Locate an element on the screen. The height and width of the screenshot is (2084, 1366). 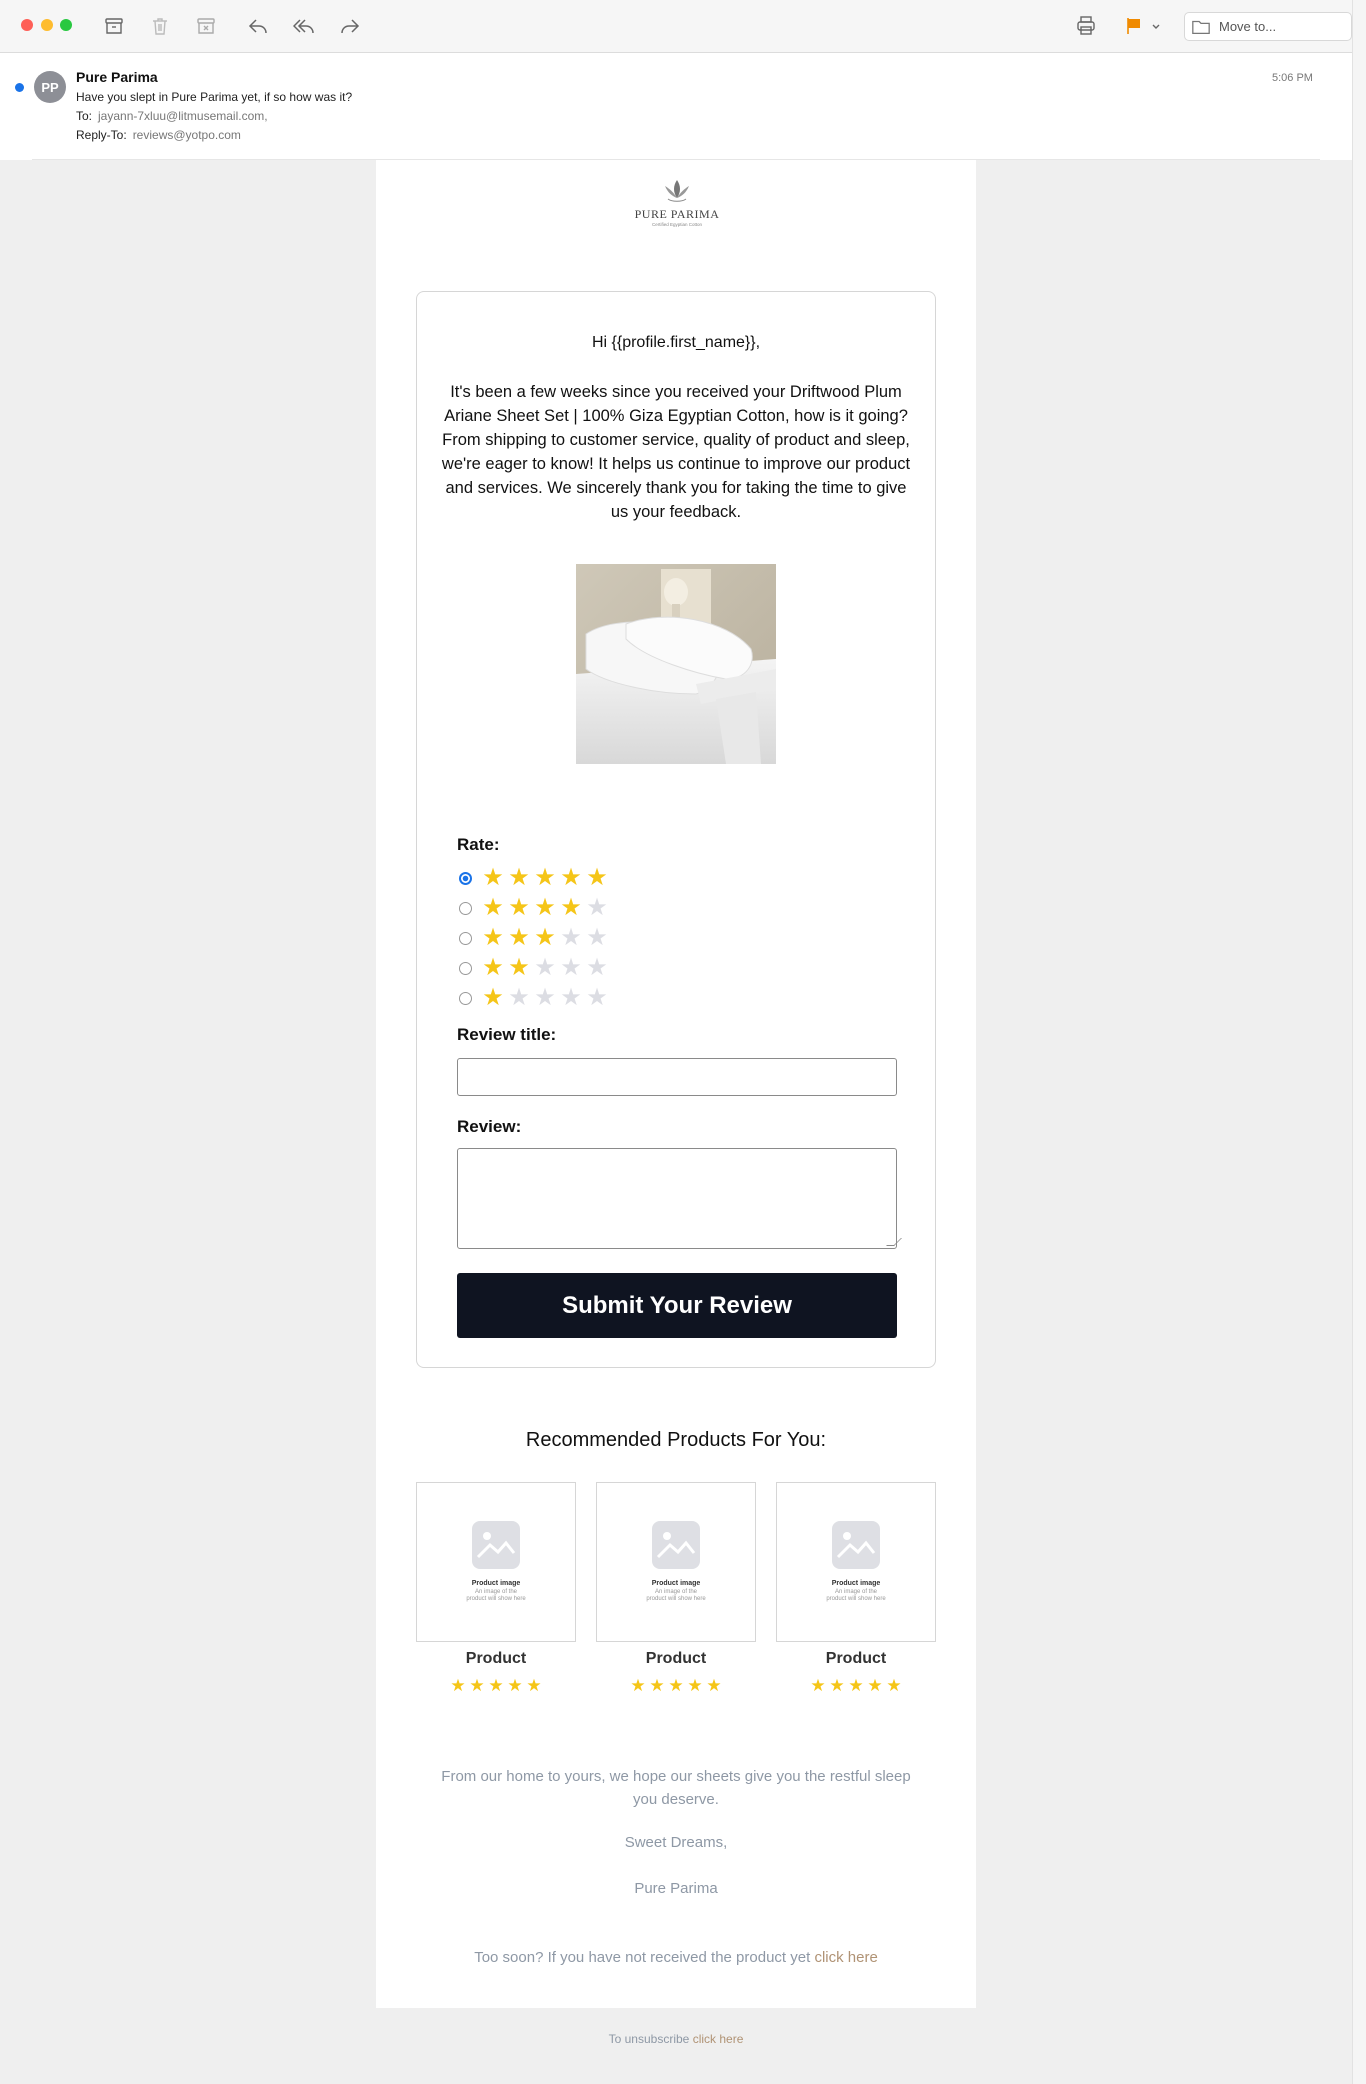
review-title-input is located at coordinates (677, 1077).